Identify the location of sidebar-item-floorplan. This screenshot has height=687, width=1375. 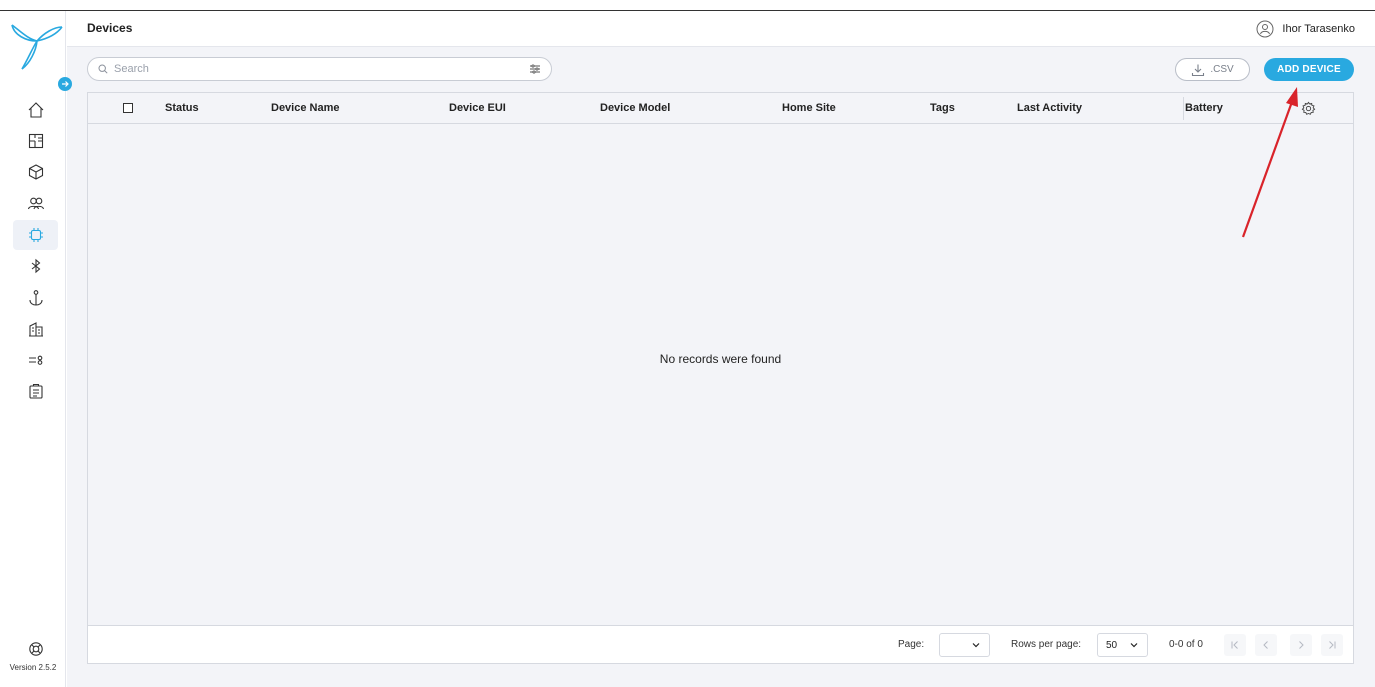
(35, 141).